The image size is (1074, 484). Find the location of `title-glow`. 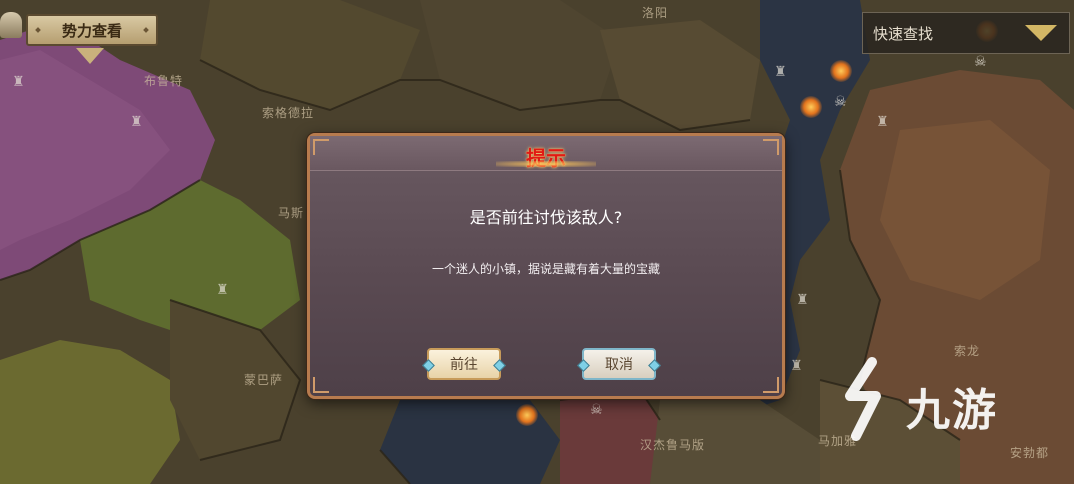

title-glow is located at coordinates (546, 164).